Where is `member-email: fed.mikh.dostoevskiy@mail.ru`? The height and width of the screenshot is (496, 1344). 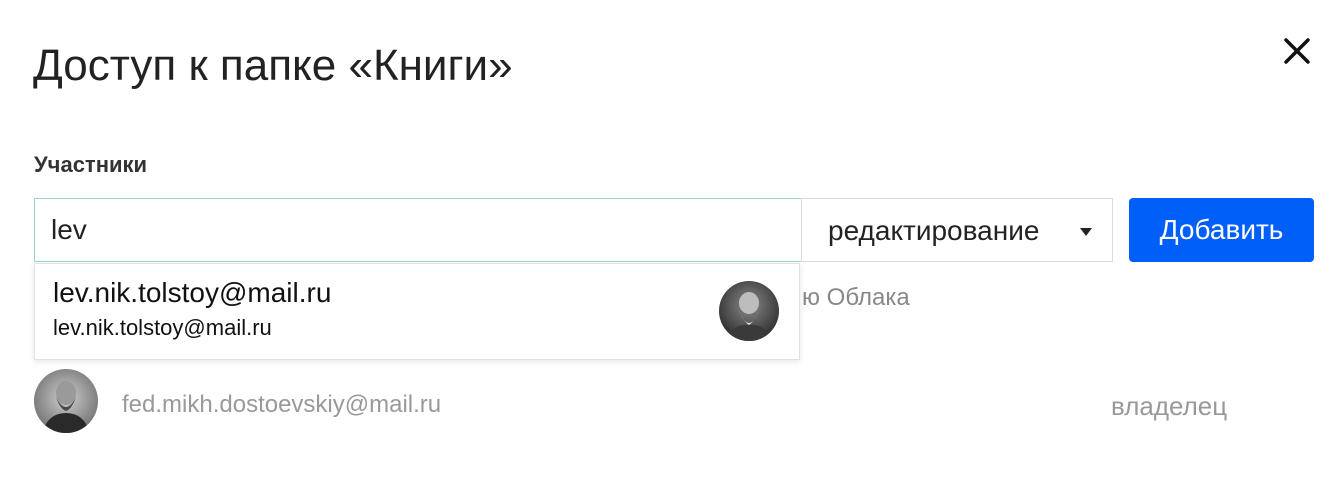
member-email: fed.mikh.dostoevskiy@mail.ru is located at coordinates (282, 404).